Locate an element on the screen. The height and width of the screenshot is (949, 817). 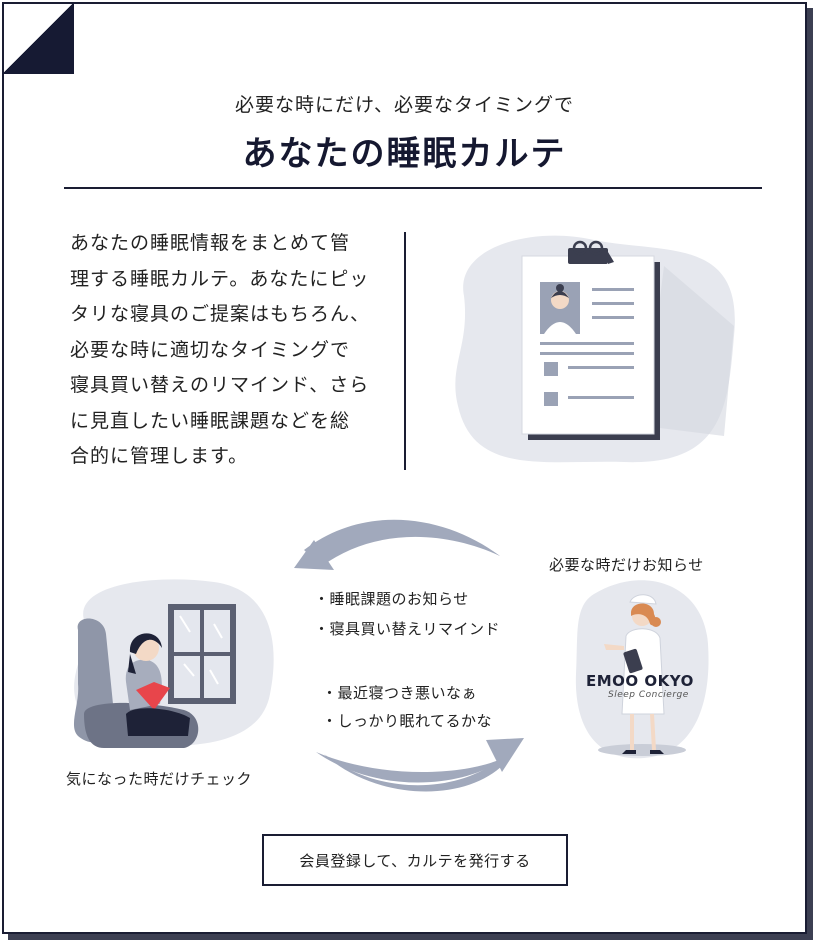
notify-item: ・睡眠課題のお知らせ is located at coordinates (391, 599).